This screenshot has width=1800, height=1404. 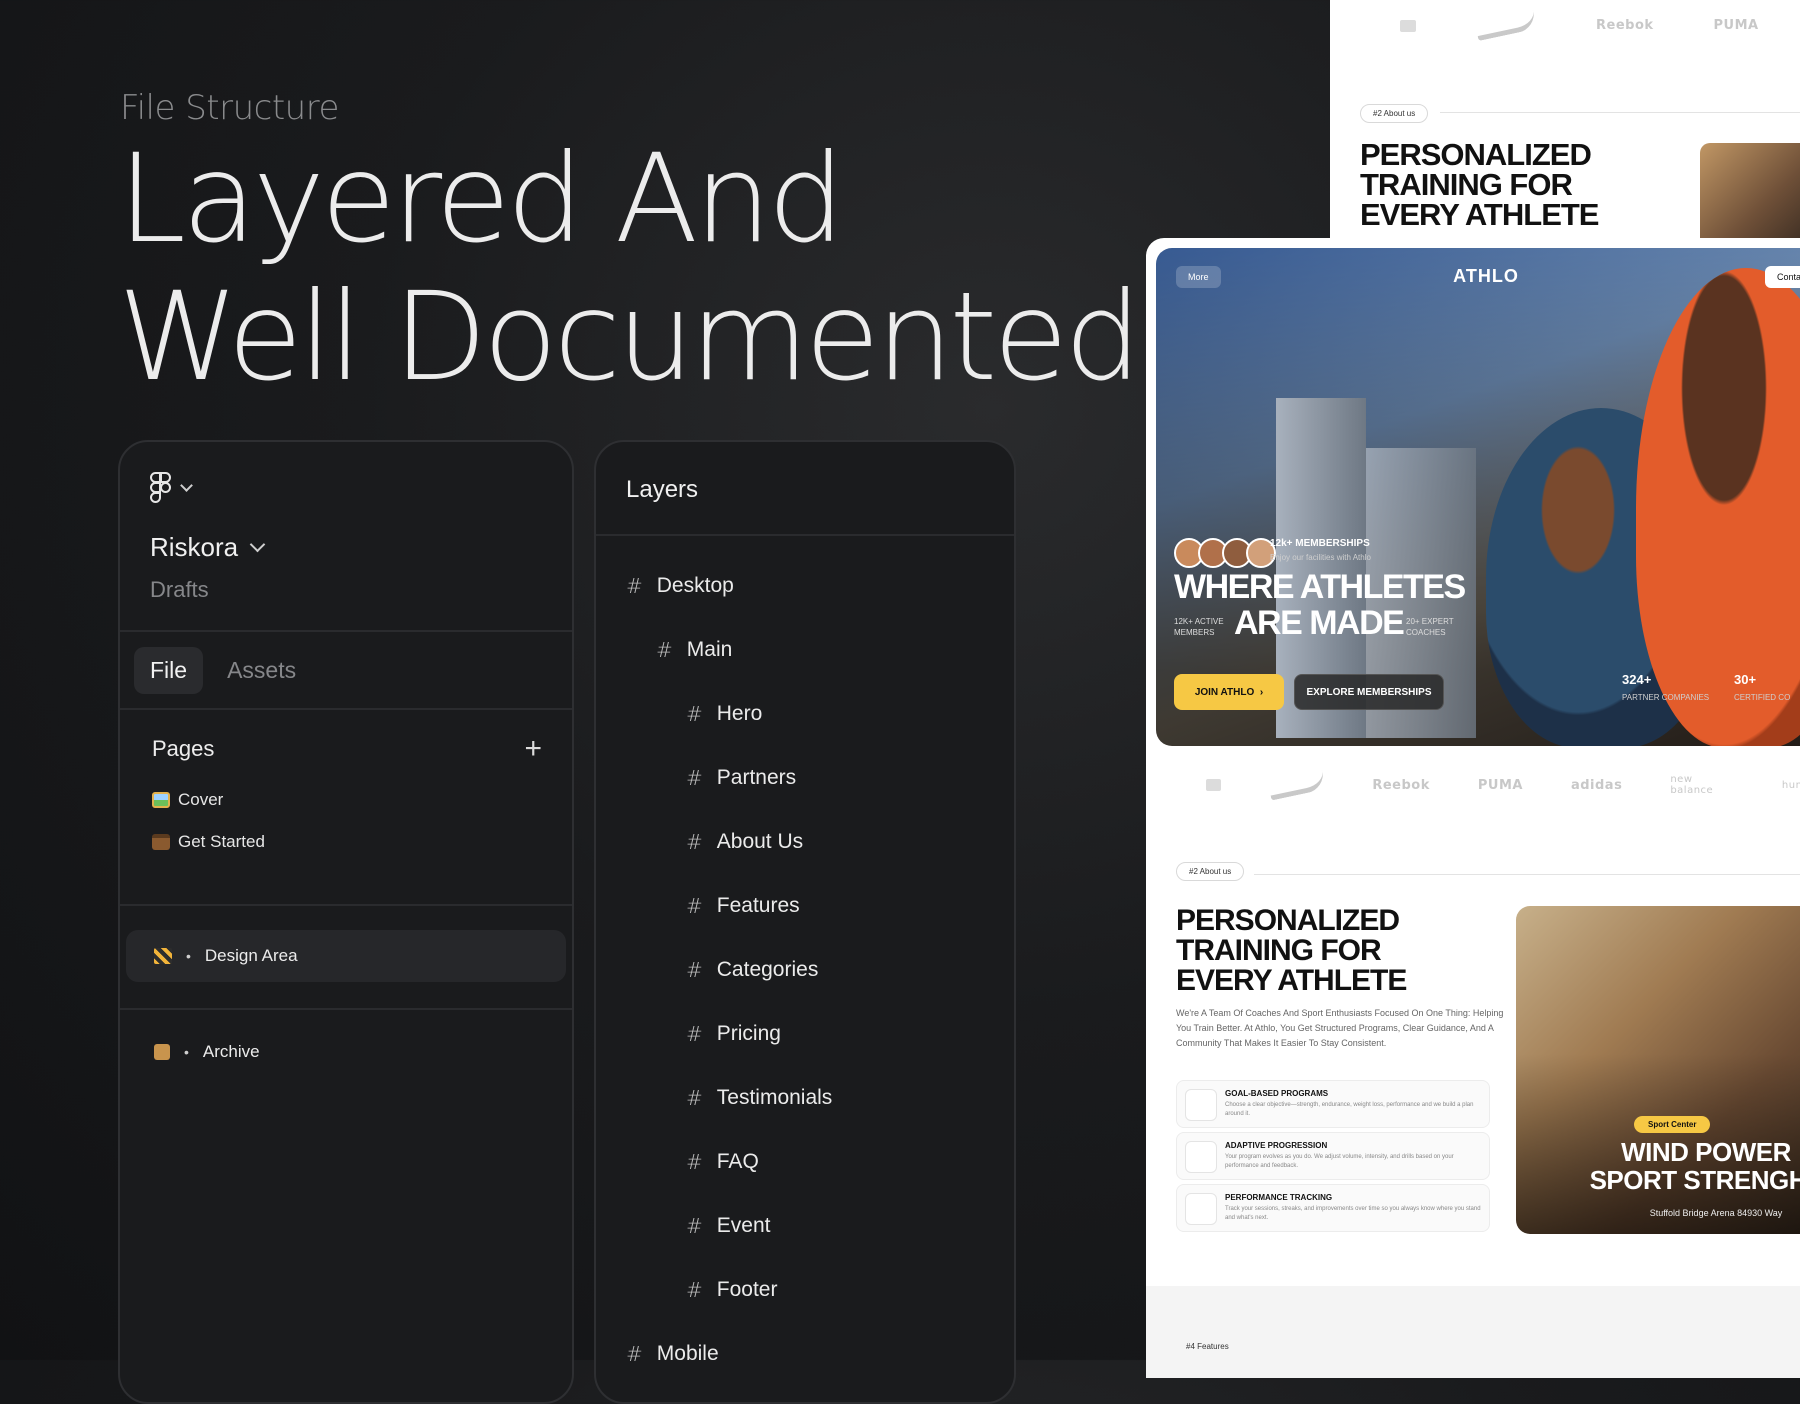 What do you see at coordinates (760, 841) in the screenshot?
I see `layer-label: About Us` at bounding box center [760, 841].